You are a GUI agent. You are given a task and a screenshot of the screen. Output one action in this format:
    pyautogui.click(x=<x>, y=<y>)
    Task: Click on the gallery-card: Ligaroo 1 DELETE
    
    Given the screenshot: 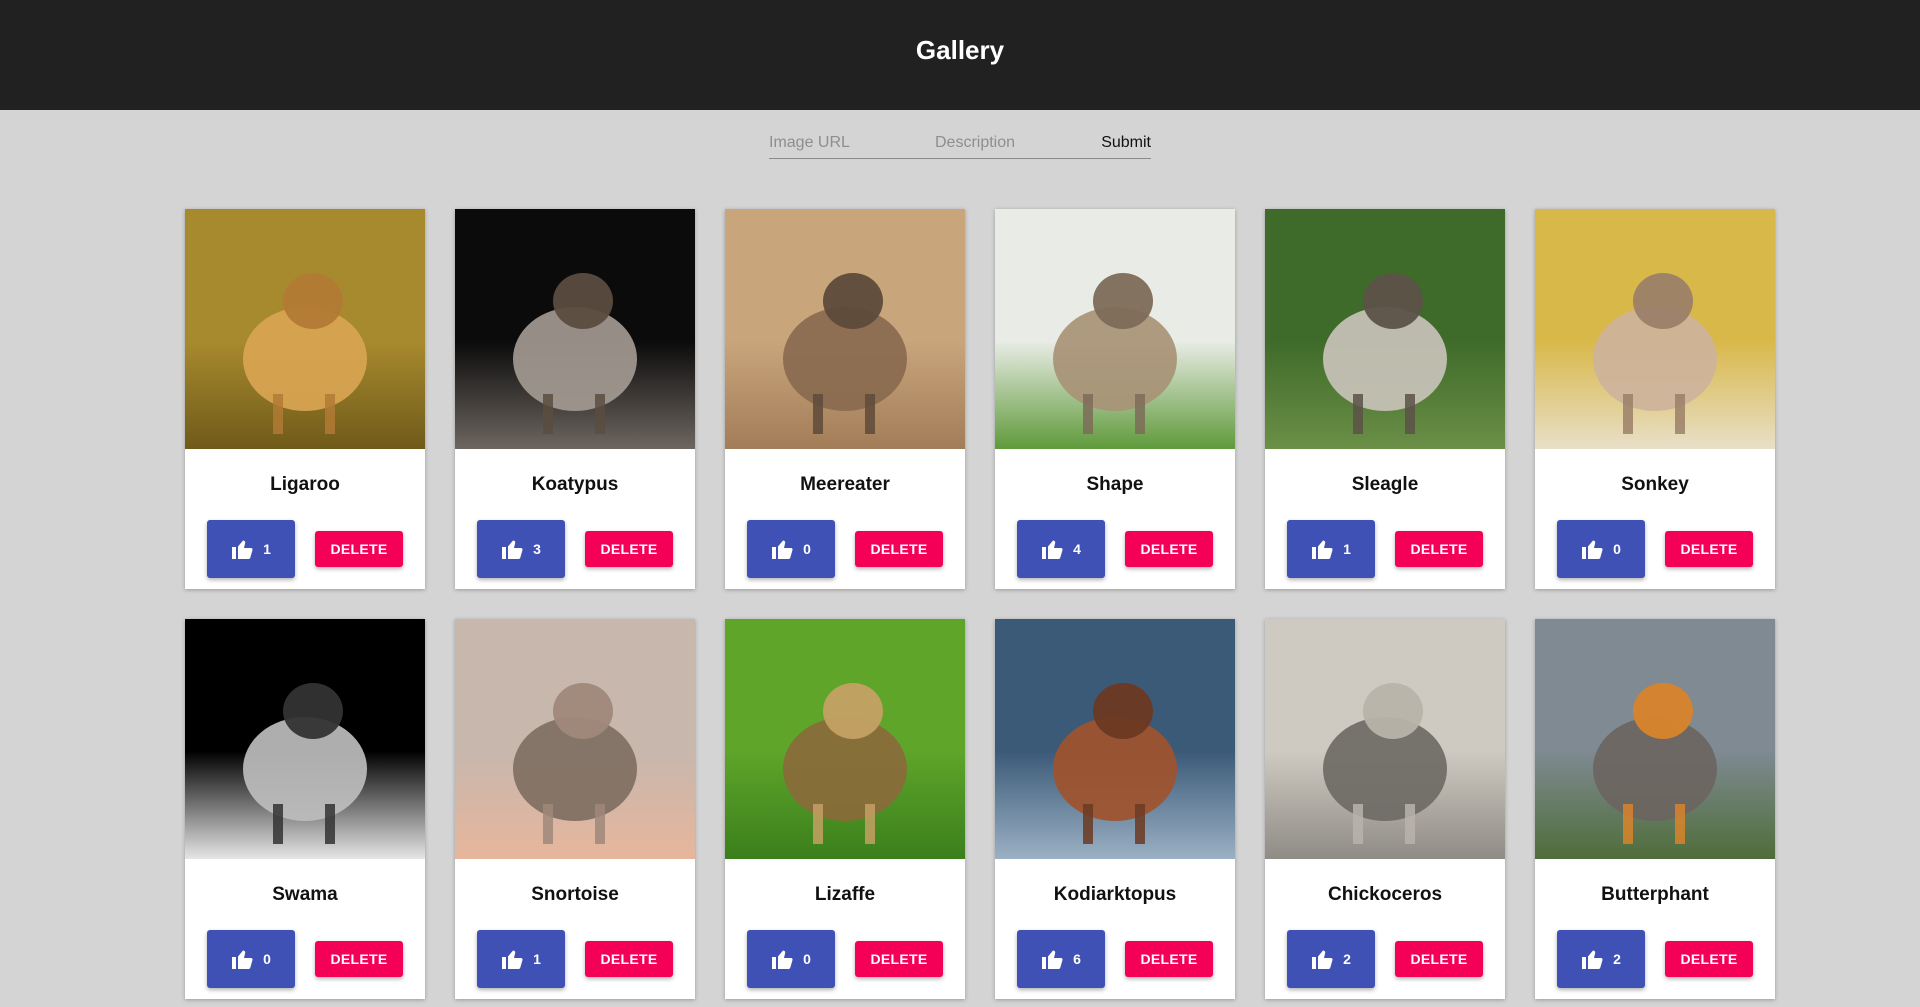 What is the action you would take?
    pyautogui.click(x=305, y=399)
    